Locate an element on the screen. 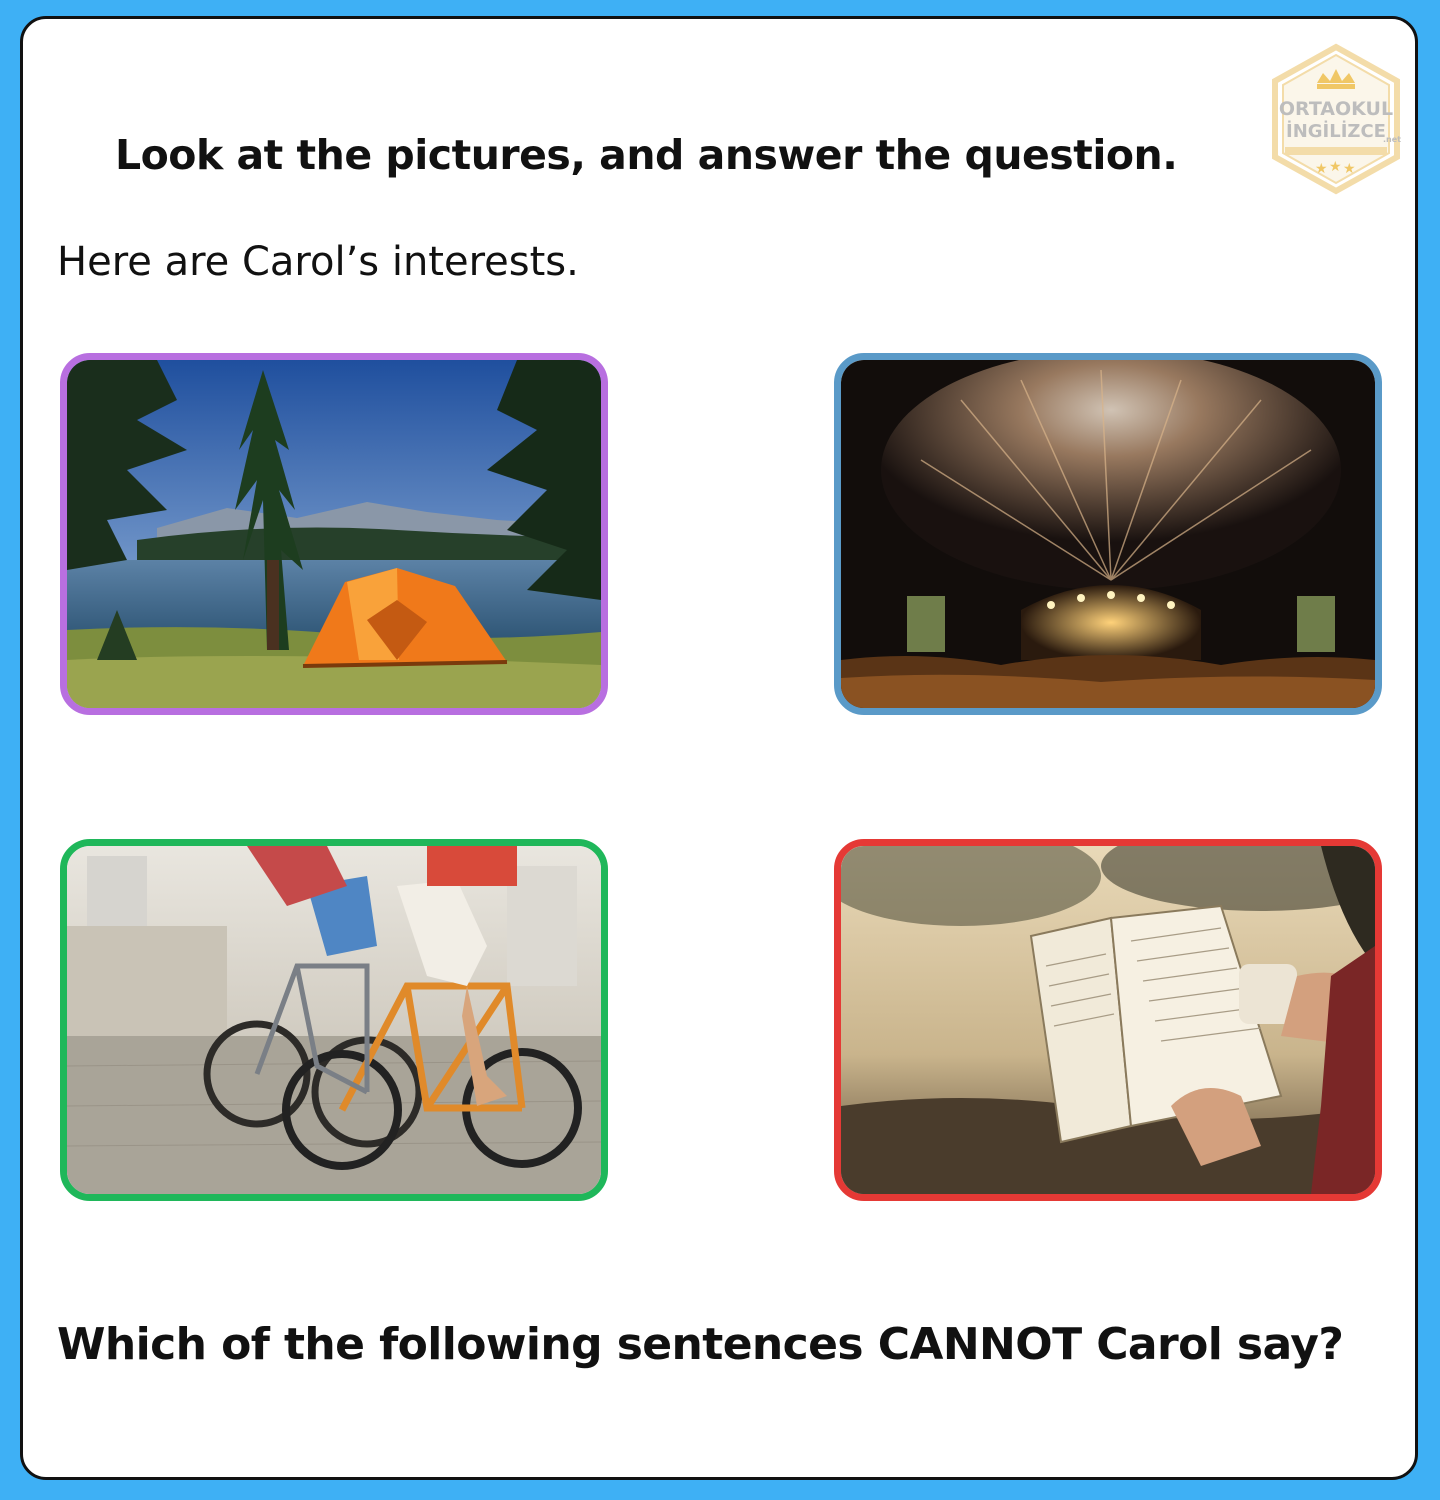  intro-text: Here are Carol’s interests. is located at coordinates (318, 262).